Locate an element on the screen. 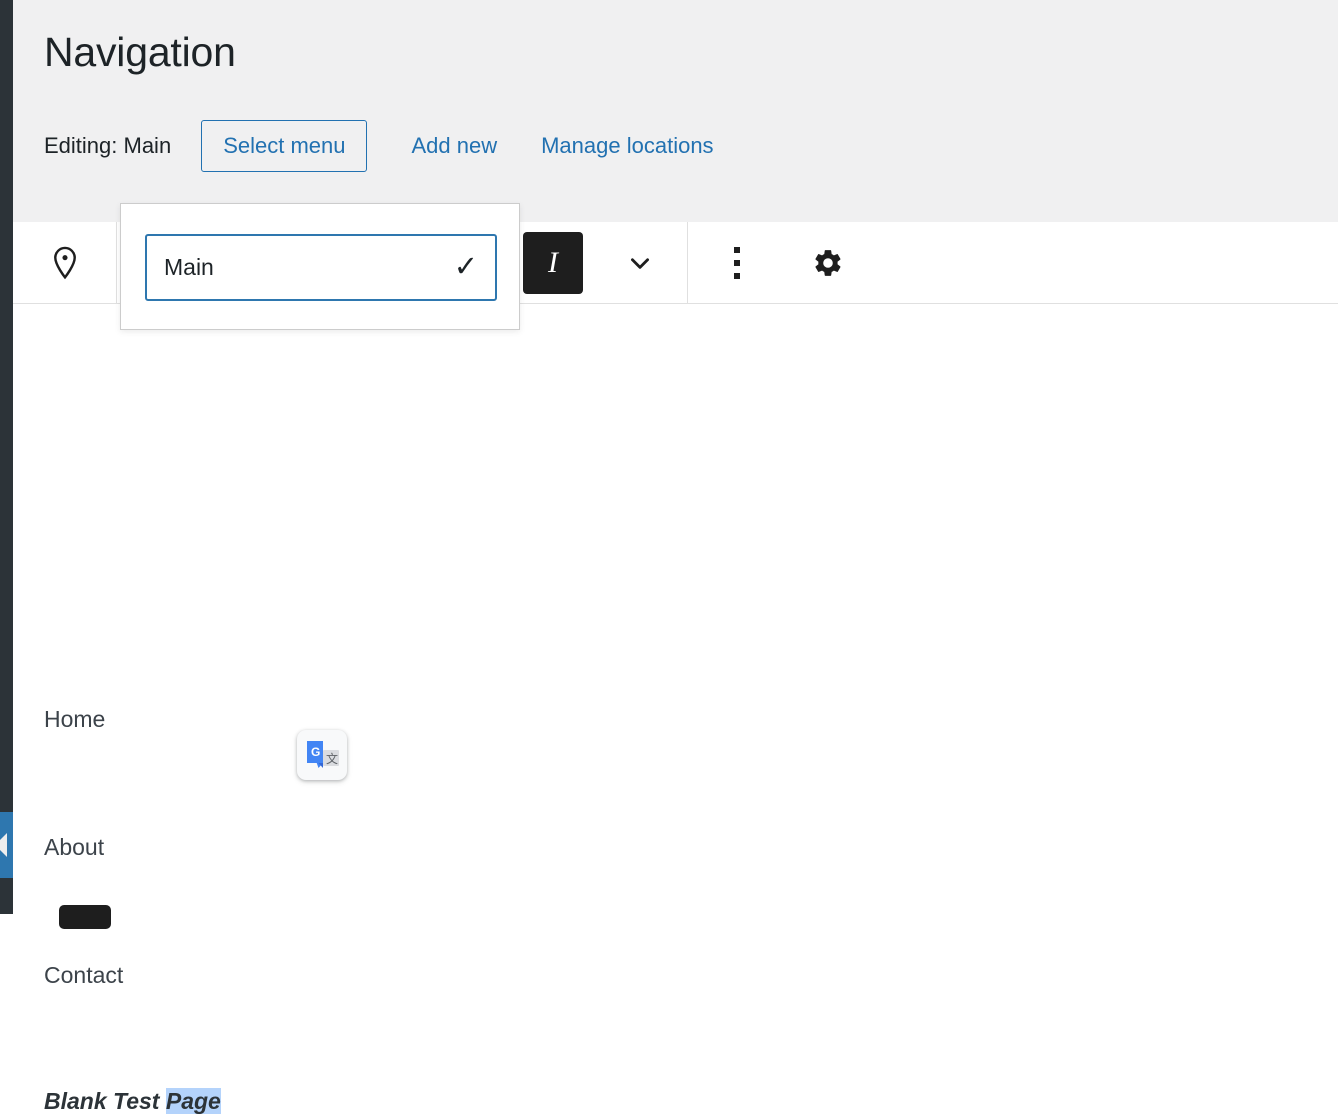 The height and width of the screenshot is (1115, 1338). svg-text: 文 is located at coordinates (332, 758).